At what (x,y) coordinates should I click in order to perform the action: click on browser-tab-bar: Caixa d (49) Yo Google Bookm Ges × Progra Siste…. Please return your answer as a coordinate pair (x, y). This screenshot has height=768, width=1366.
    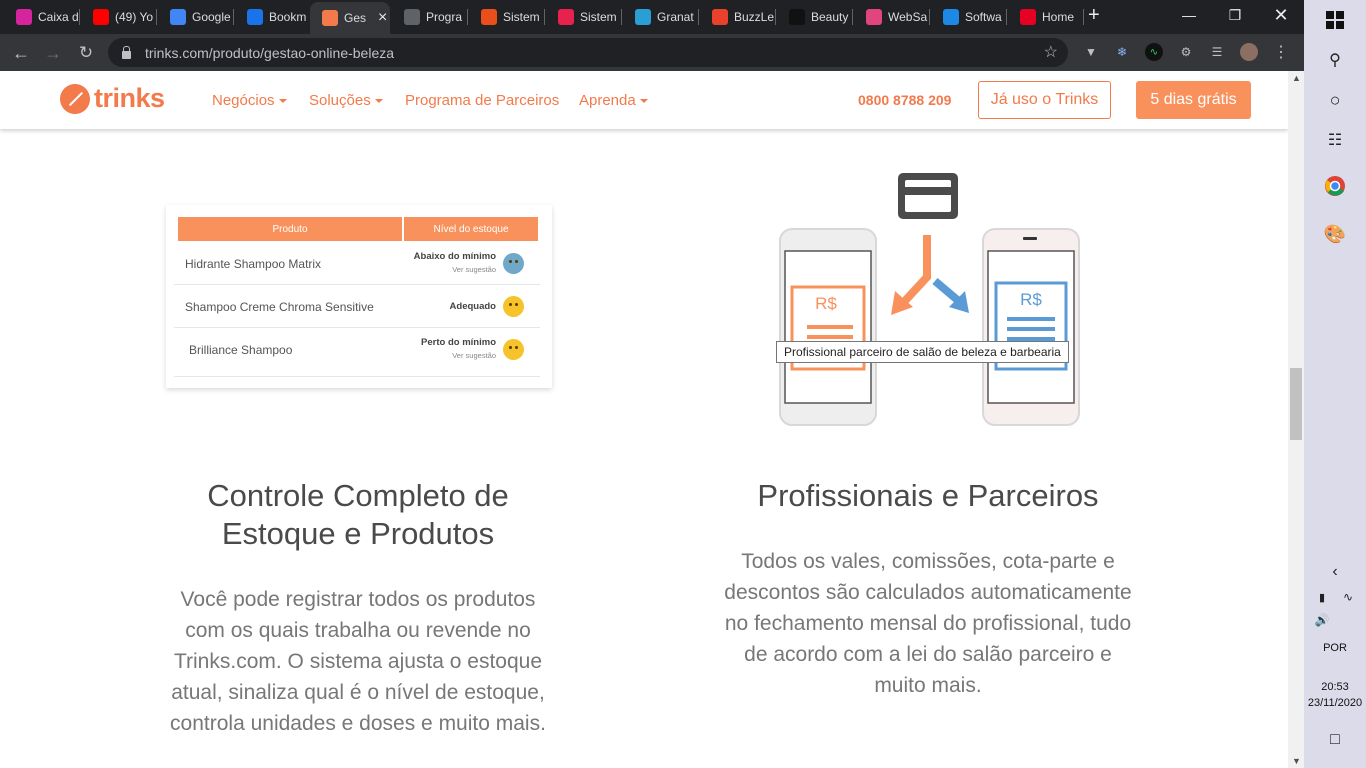
    Looking at the image, I should click on (652, 17).